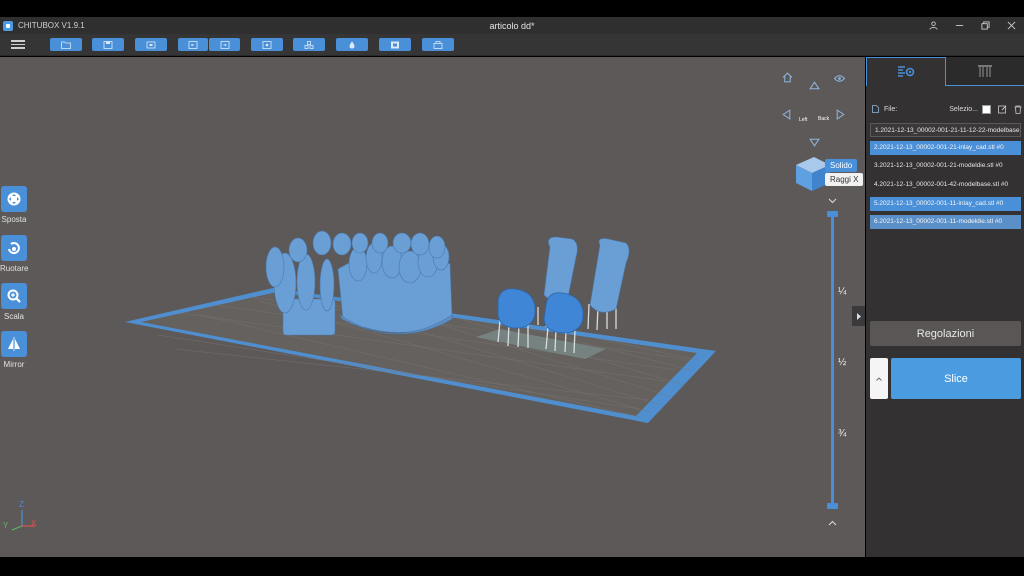 This screenshot has width=1024, height=576. I want to click on slider-tick-half: ½, so click(842, 362).